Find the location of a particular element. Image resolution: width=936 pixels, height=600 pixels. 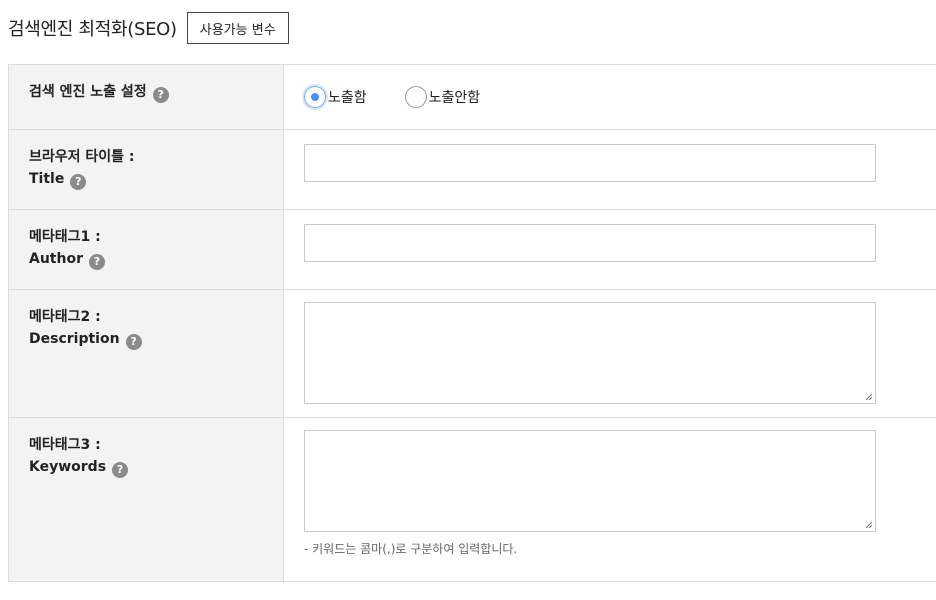

author-label-line2: Author is located at coordinates (56, 259).